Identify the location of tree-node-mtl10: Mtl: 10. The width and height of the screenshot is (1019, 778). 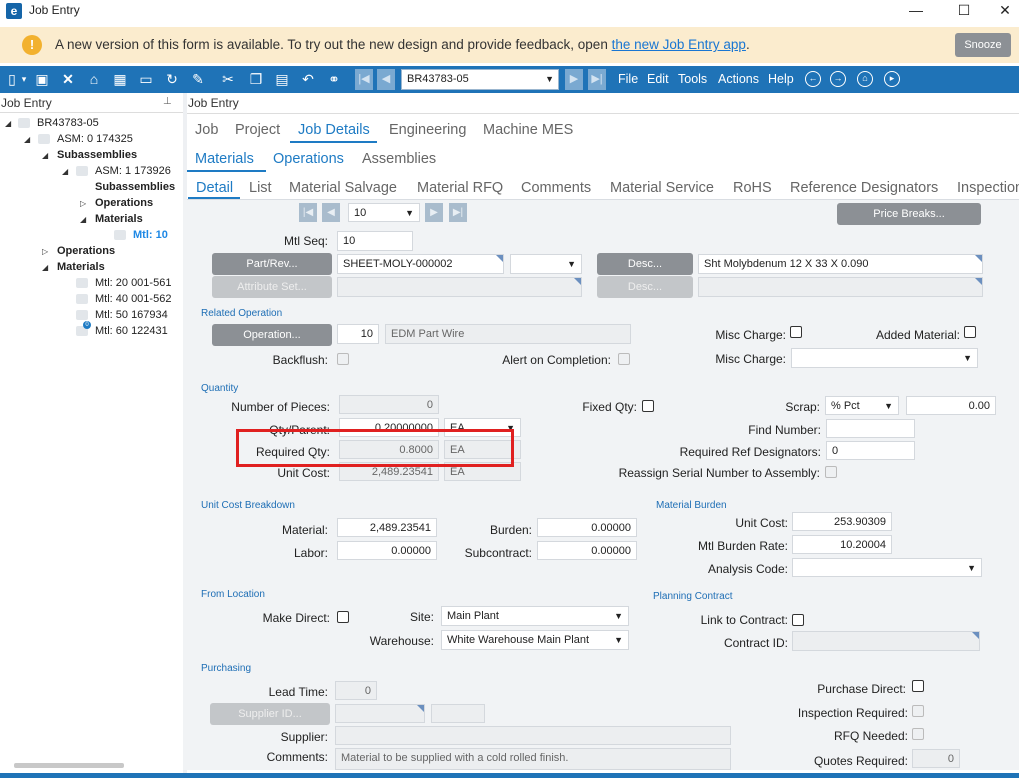
(150, 235).